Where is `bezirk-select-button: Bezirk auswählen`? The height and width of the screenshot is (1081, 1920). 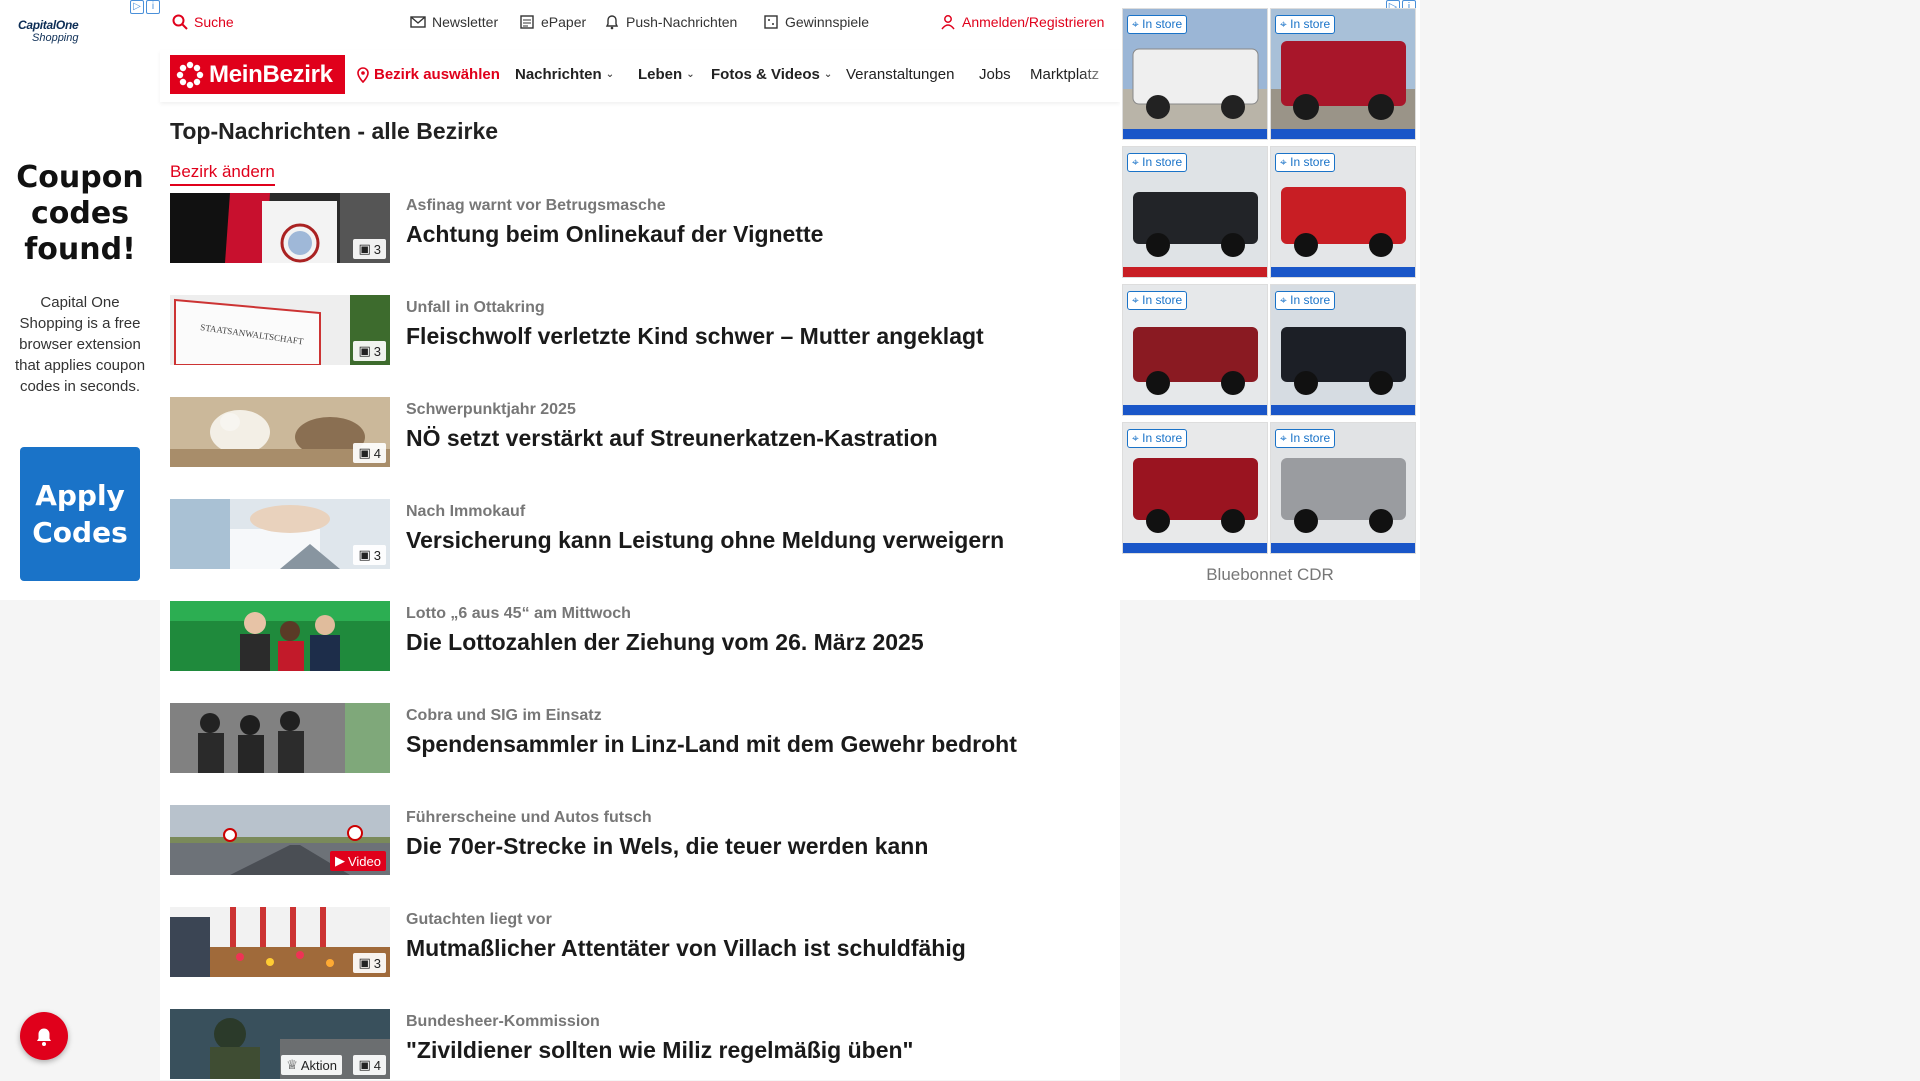 bezirk-select-button: Bezirk auswählen is located at coordinates (428, 74).